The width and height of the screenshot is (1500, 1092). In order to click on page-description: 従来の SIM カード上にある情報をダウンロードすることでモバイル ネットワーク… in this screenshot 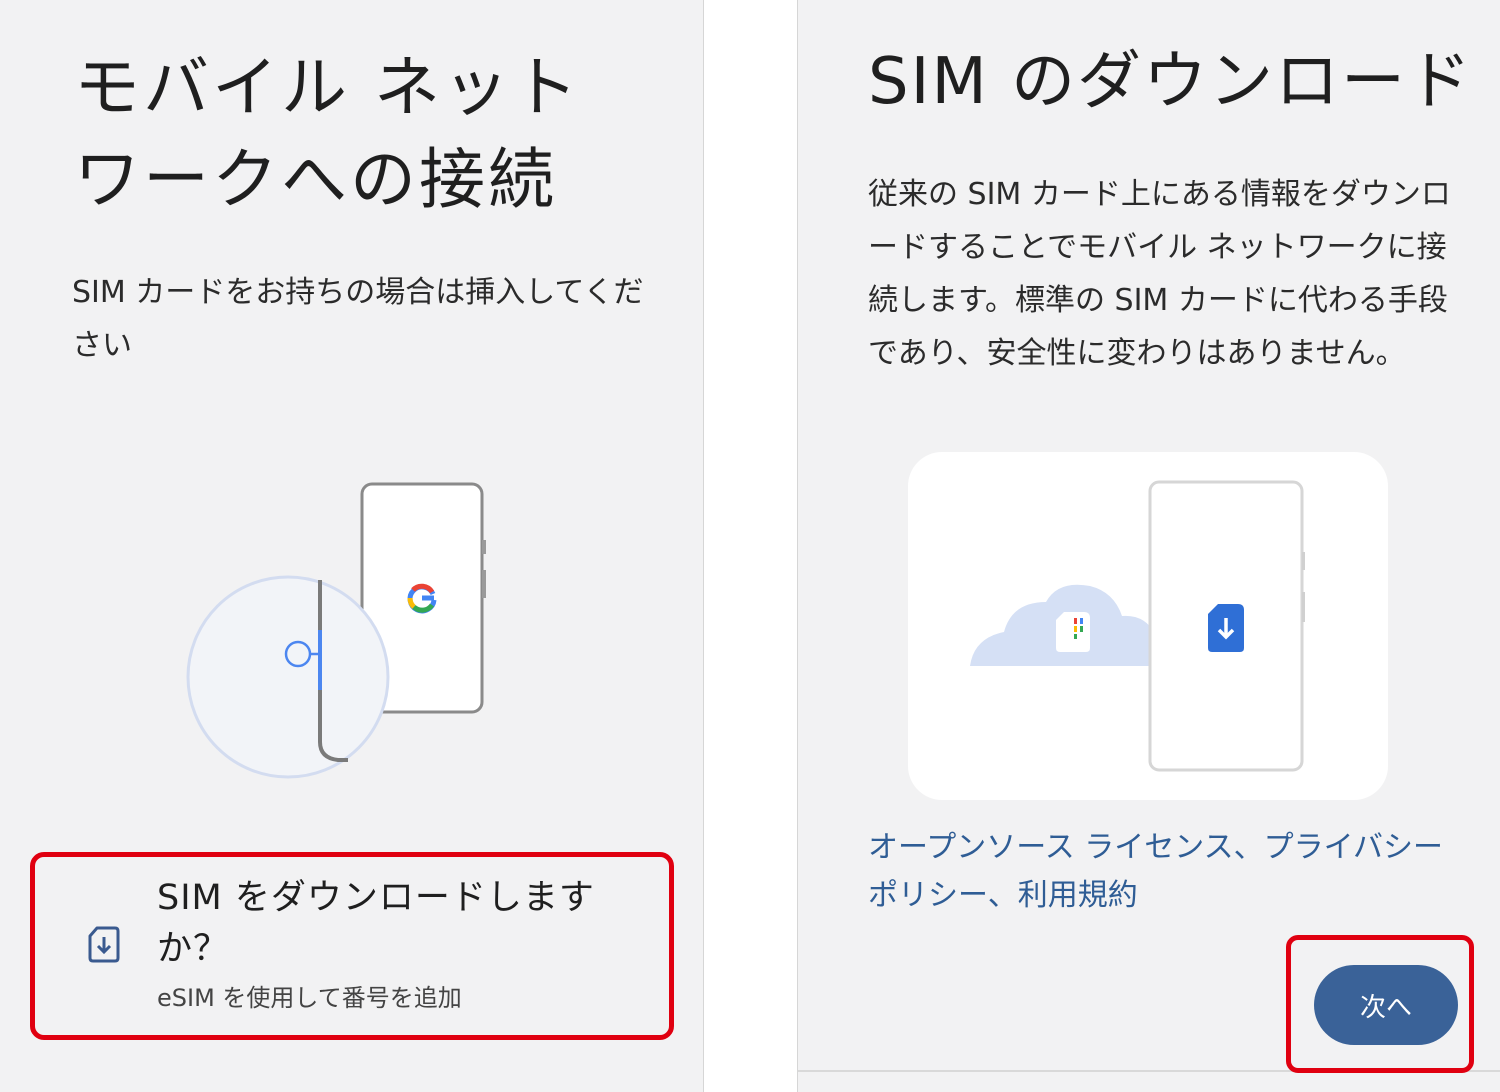, I will do `click(1159, 274)`.